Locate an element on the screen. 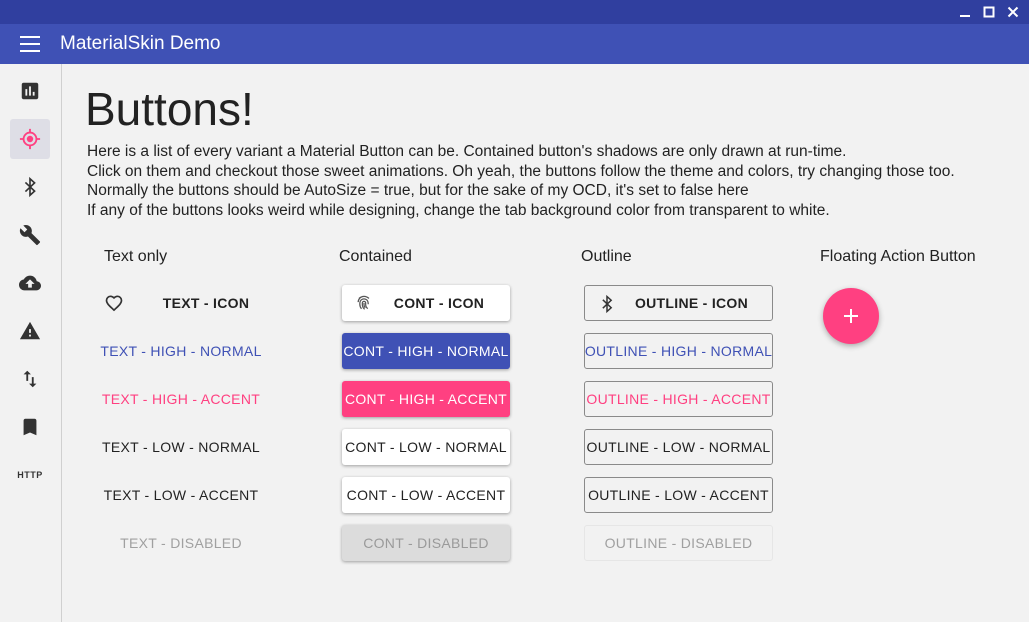 The height and width of the screenshot is (622, 1029). window-controls is located at coordinates (989, 12).